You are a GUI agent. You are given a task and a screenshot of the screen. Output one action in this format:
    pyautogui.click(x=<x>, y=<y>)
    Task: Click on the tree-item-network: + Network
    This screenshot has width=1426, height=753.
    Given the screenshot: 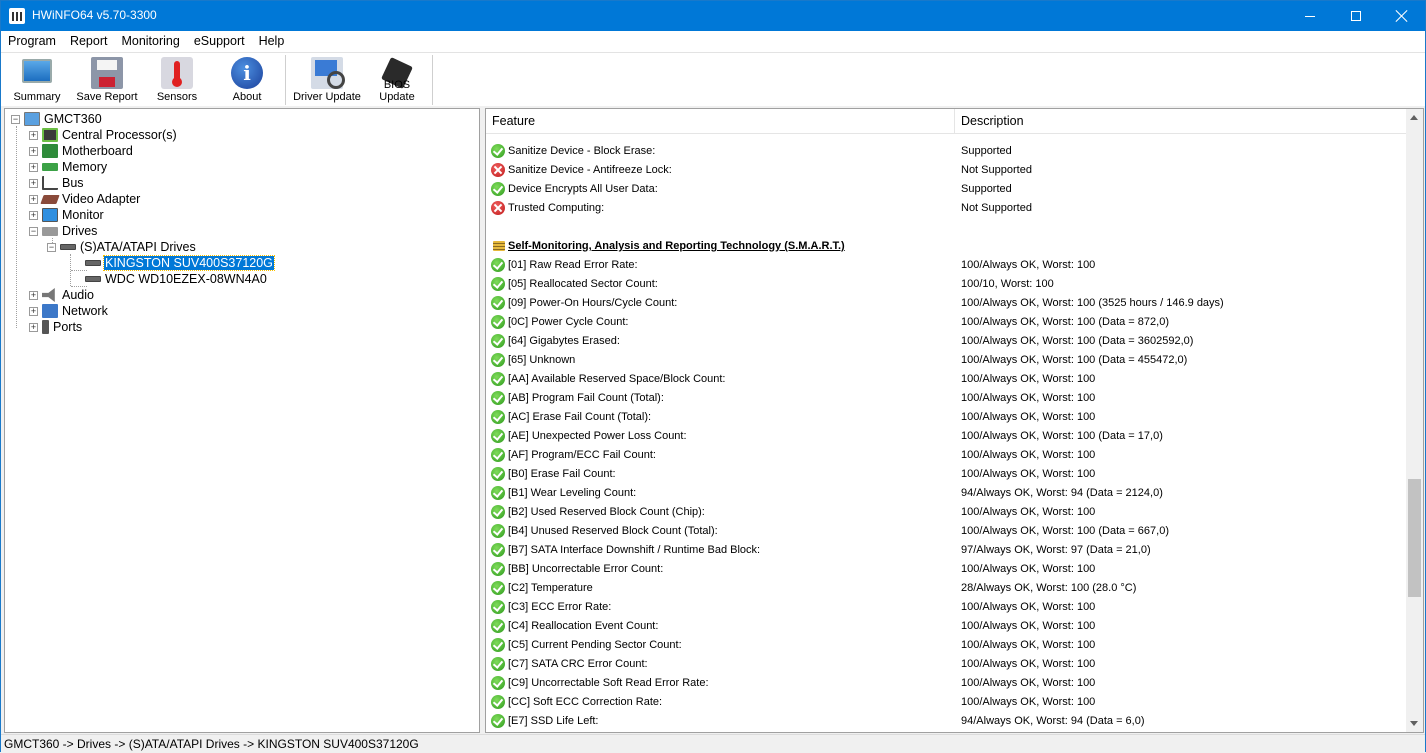 What is the action you would take?
    pyautogui.click(x=69, y=311)
    